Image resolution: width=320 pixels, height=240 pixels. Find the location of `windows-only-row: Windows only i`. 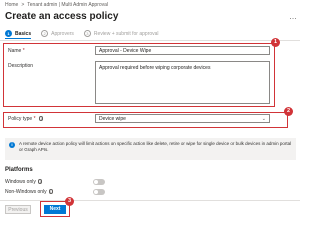

windows-only-row: Windows only i is located at coordinates (24, 182).